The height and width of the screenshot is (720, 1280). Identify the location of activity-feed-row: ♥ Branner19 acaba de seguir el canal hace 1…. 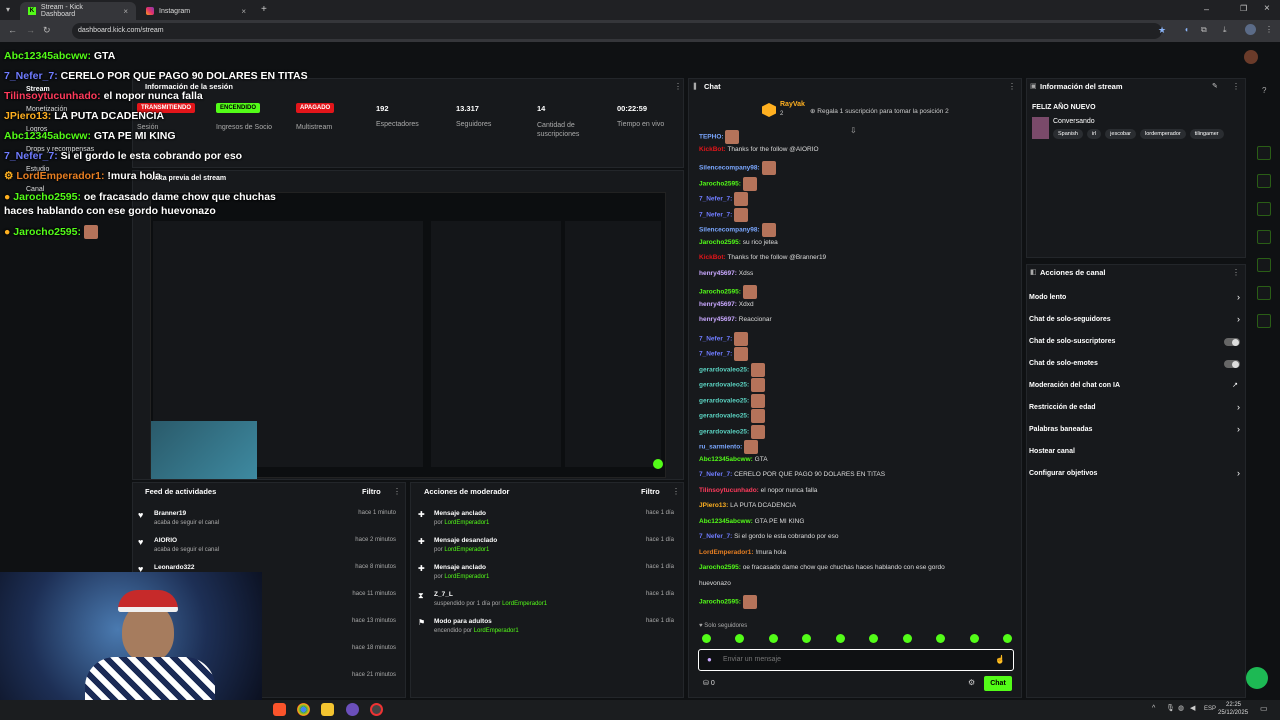
(268, 520).